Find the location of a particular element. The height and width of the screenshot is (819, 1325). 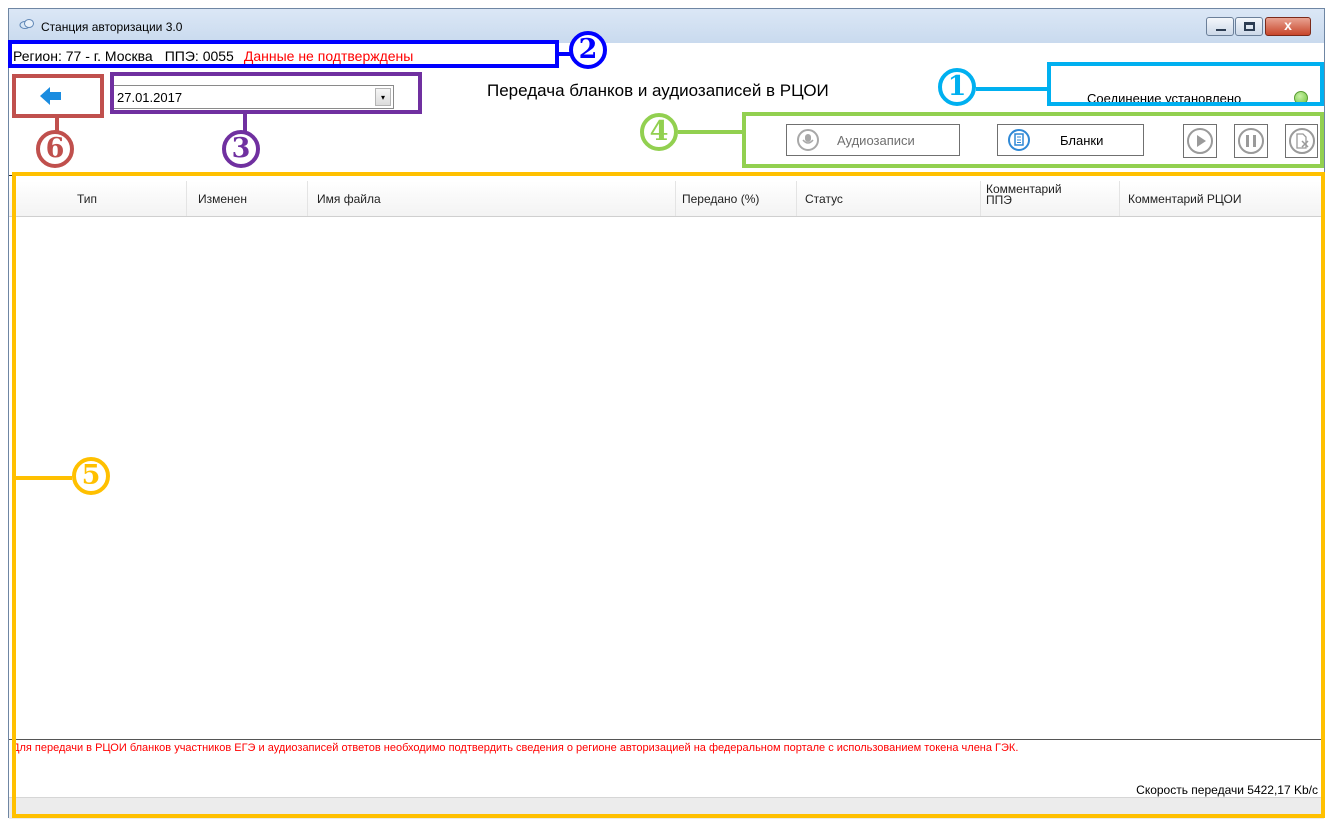

window-title: Станция авторизации 3.0 is located at coordinates (112, 27).